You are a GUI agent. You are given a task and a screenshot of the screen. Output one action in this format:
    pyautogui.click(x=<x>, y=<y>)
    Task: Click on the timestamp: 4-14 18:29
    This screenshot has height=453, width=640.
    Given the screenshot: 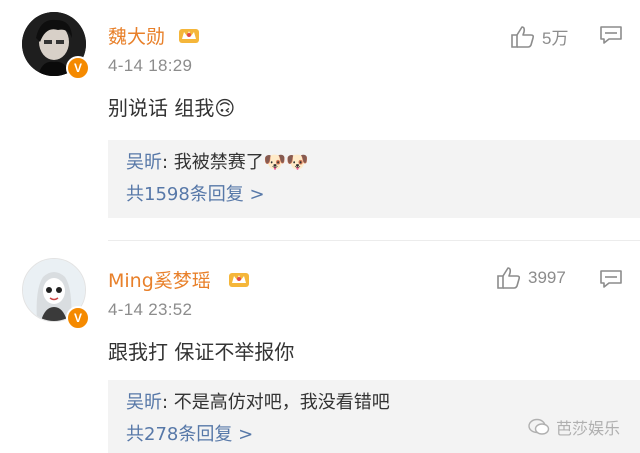 What is the action you would take?
    pyautogui.click(x=150, y=65)
    